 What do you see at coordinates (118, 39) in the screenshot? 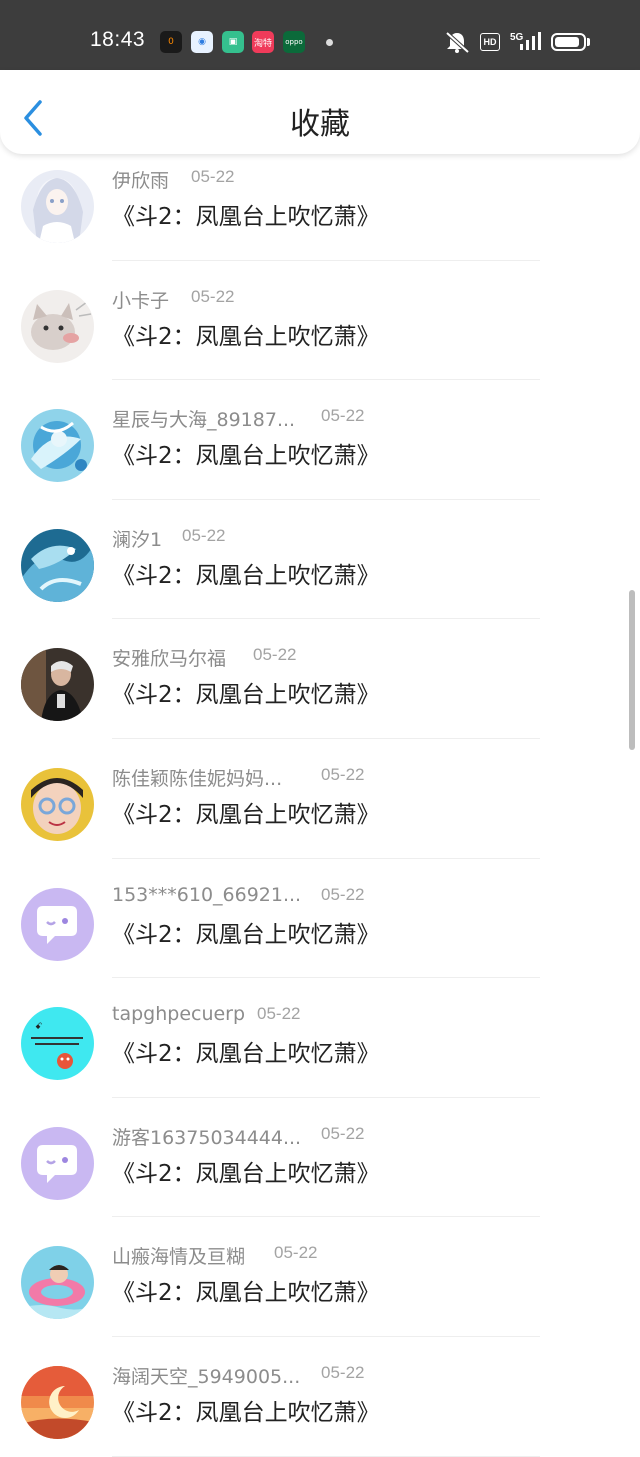
I see `status-time: 18:43` at bounding box center [118, 39].